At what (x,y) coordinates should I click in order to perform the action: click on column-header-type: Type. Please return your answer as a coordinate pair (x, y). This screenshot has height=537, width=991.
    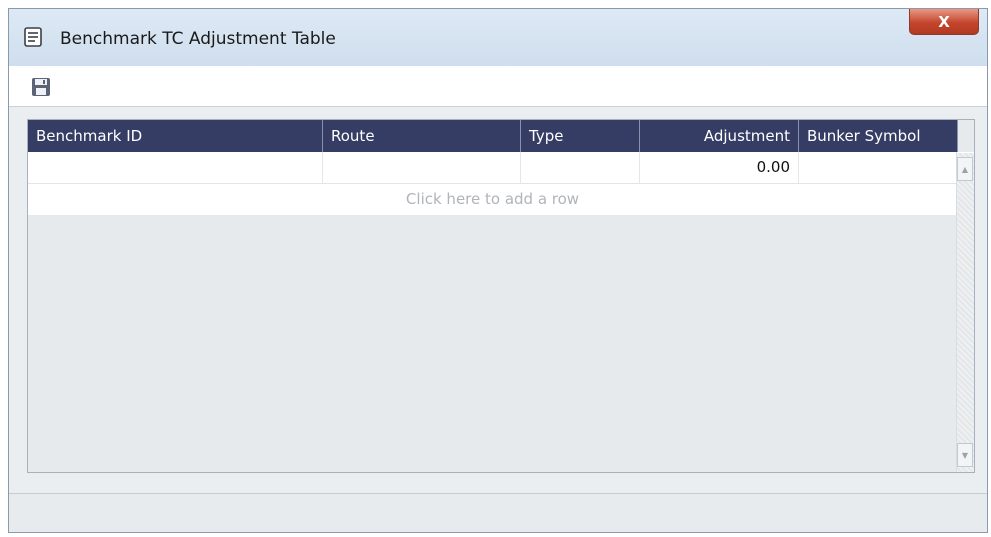
    Looking at the image, I should click on (580, 136).